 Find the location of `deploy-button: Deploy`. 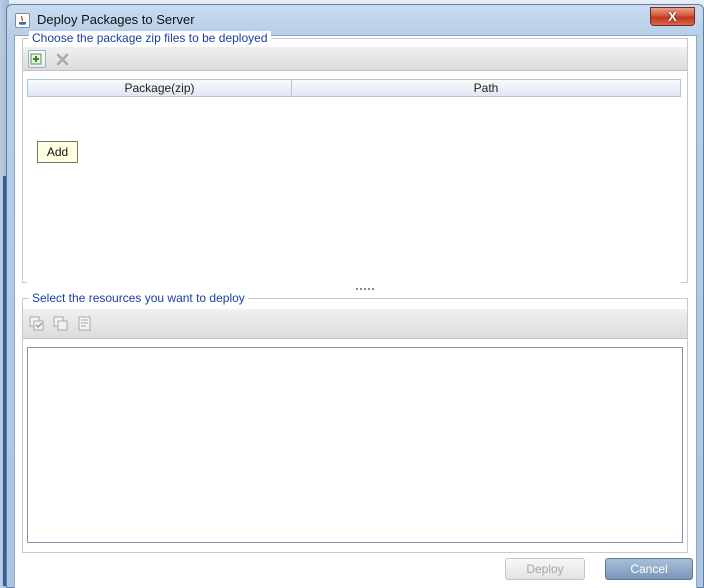

deploy-button: Deploy is located at coordinates (545, 569).